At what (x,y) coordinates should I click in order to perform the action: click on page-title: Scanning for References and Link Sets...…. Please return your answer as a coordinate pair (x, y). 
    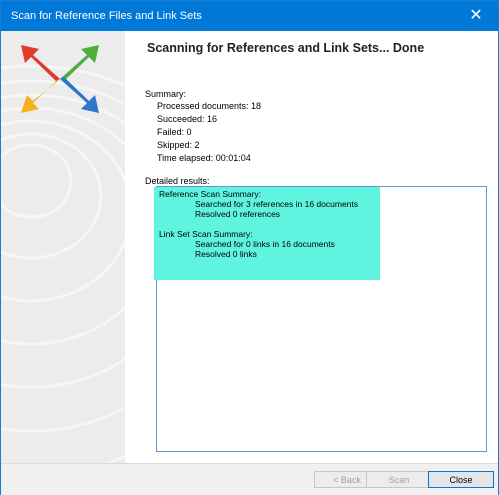
    Looking at the image, I should click on (286, 48).